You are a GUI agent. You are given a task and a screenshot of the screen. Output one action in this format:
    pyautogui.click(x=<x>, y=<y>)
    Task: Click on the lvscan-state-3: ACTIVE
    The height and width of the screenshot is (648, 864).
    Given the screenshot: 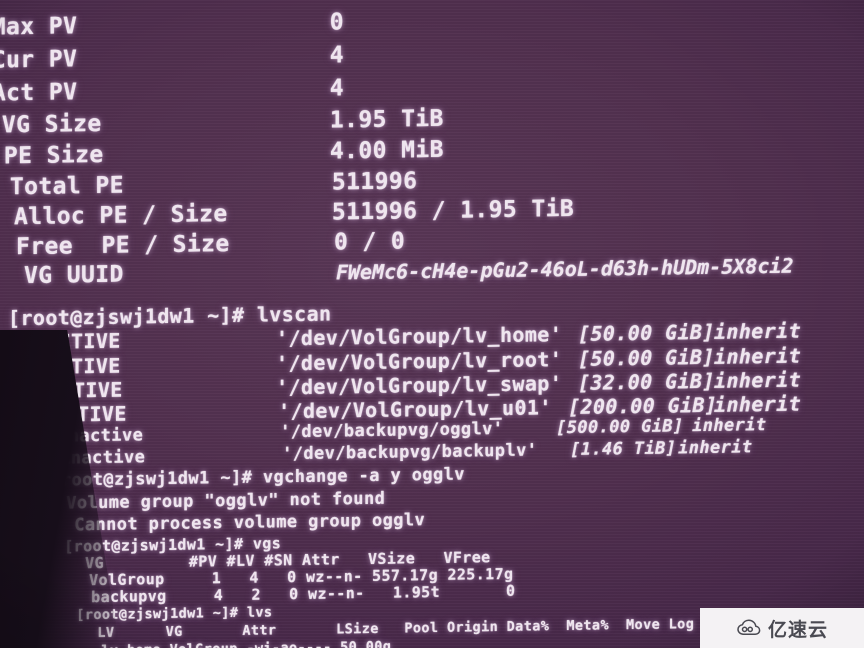 What is the action you would take?
    pyautogui.click(x=89, y=414)
    